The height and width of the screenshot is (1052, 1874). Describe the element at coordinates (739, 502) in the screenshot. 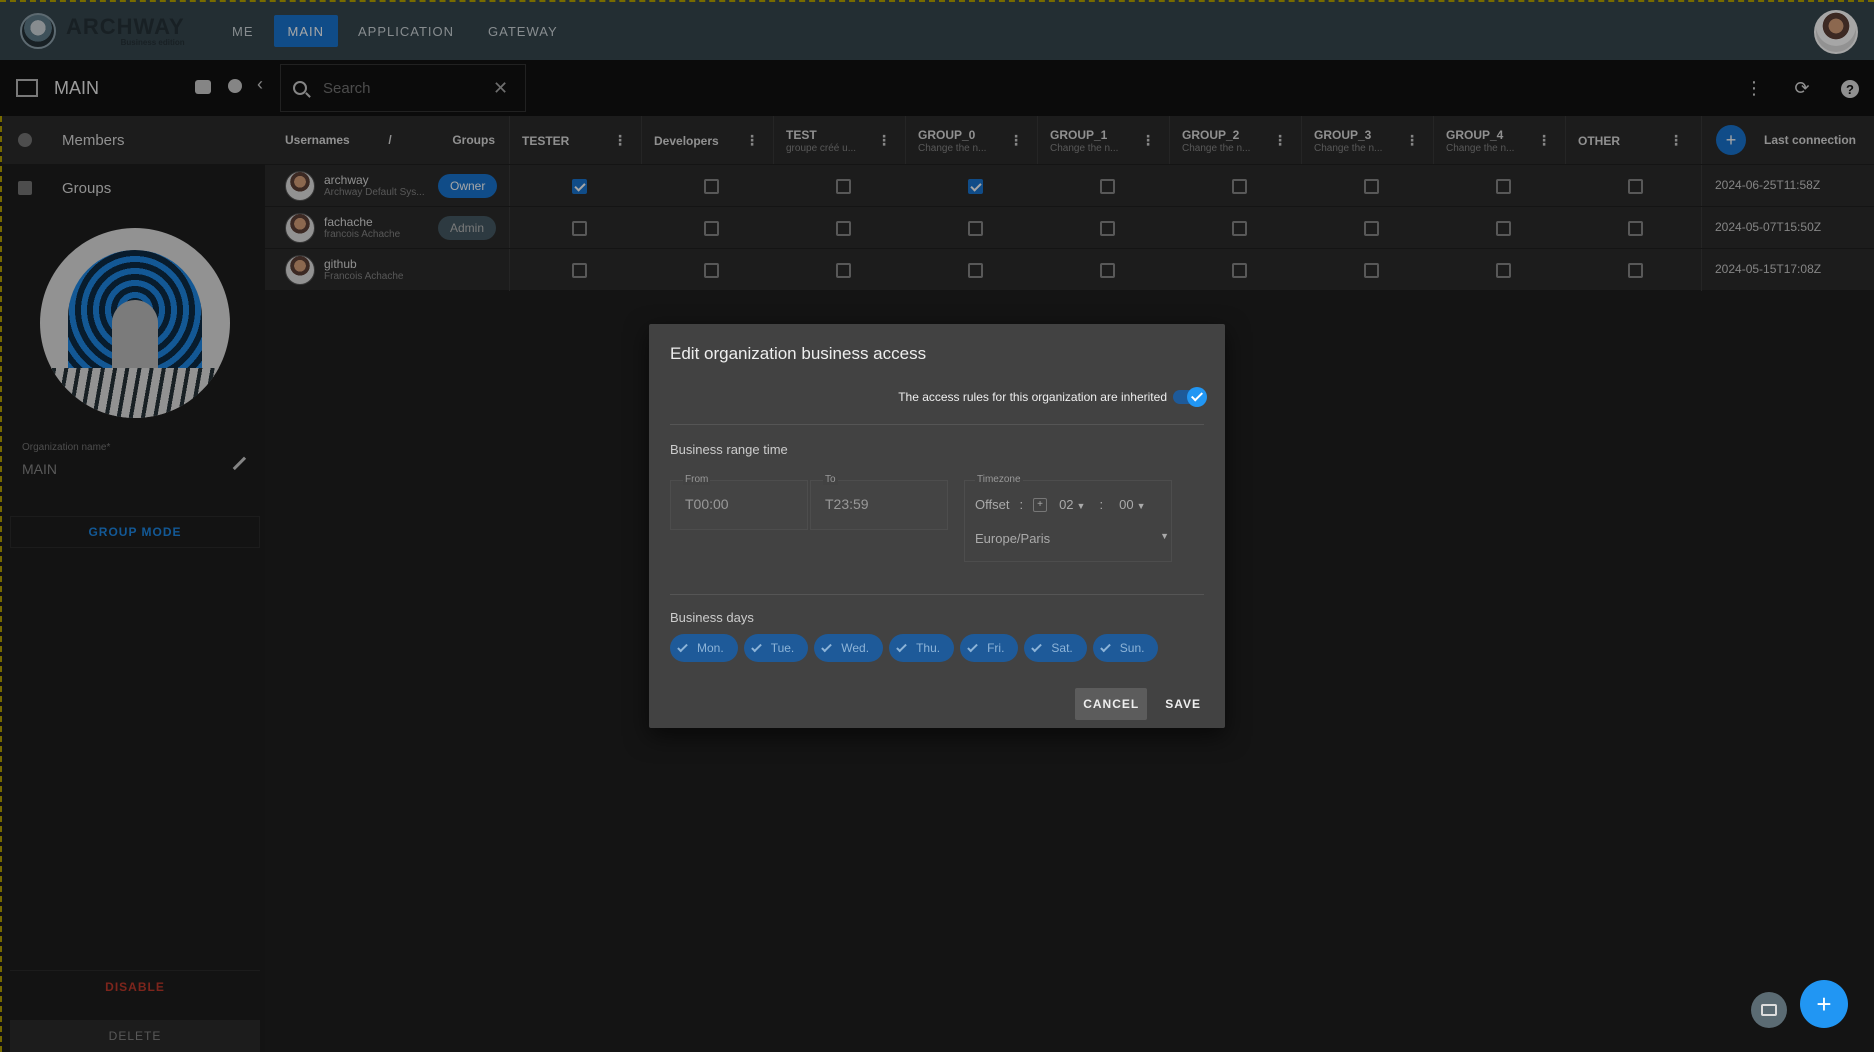

I see `from-time-field: From T00:00` at that location.